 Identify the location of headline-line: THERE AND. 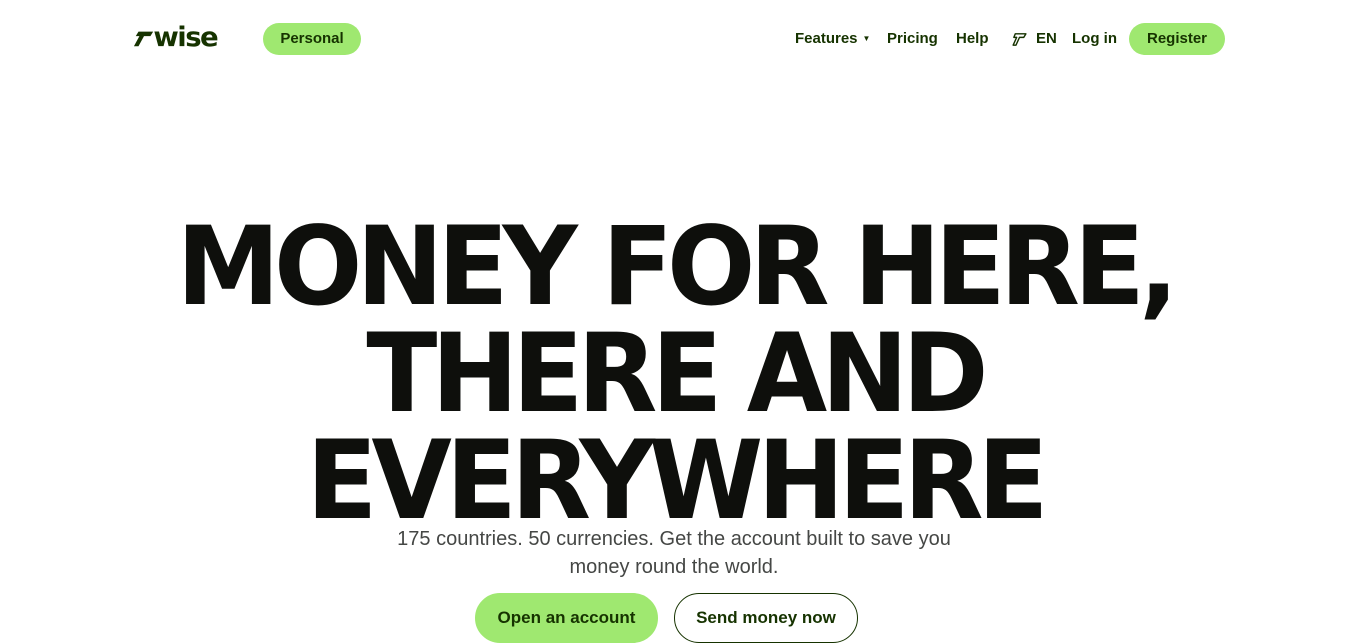
(677, 372).